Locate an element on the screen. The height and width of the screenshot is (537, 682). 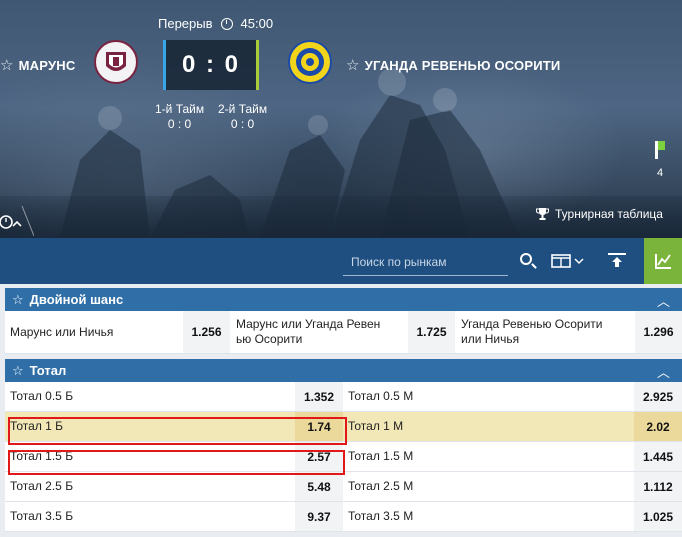
odd-value: 1.025 is located at coordinates (658, 516).